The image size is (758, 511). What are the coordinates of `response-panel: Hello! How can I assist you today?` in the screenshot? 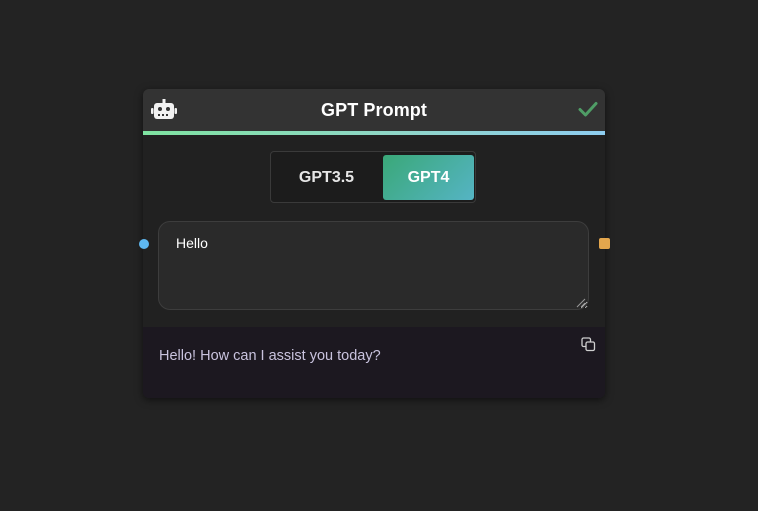 It's located at (374, 362).